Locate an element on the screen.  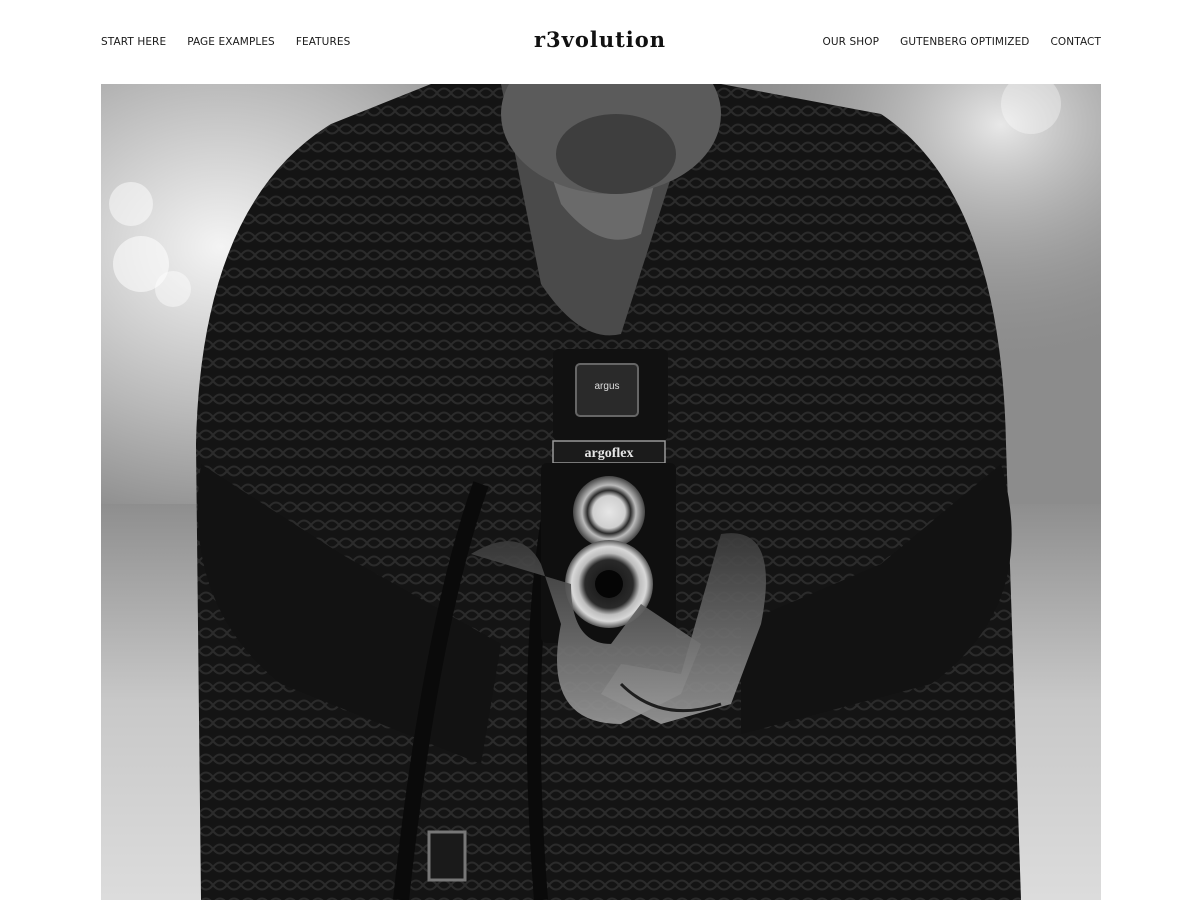
camera-brand-text: argoflex is located at coordinates (609, 453).